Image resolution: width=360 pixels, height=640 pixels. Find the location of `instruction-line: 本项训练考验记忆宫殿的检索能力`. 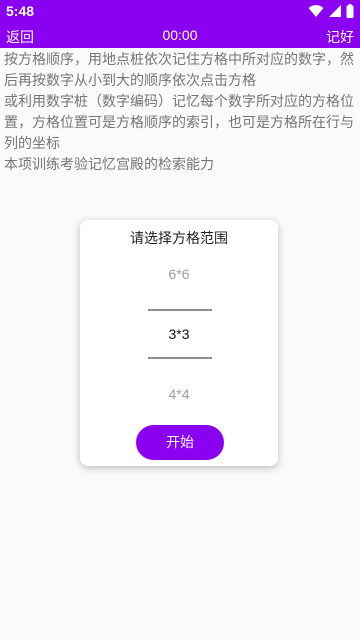

instruction-line: 本项训练考验记忆宫殿的检索能力 is located at coordinates (109, 165).